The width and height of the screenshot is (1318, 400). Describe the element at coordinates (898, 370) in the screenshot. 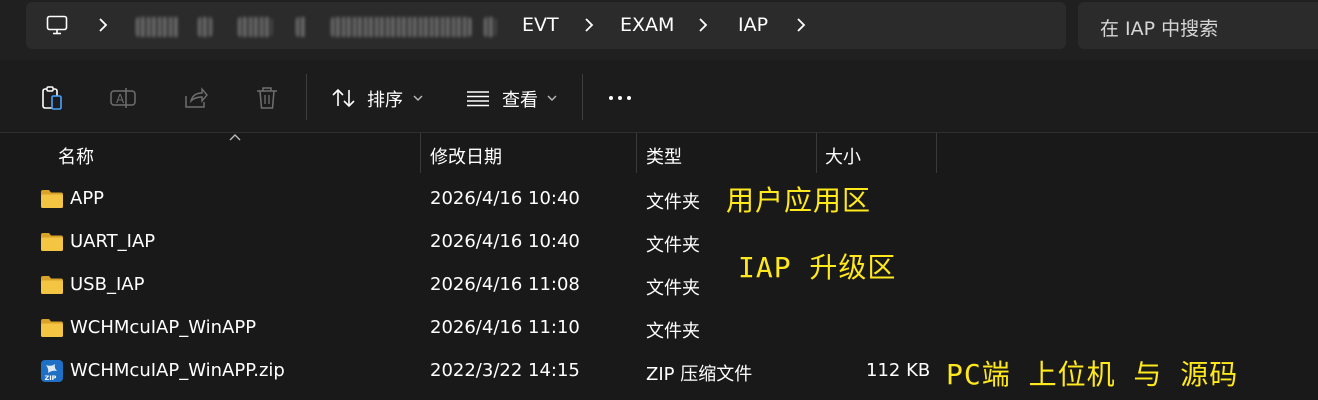

I see `file-size: 112 KB` at that location.